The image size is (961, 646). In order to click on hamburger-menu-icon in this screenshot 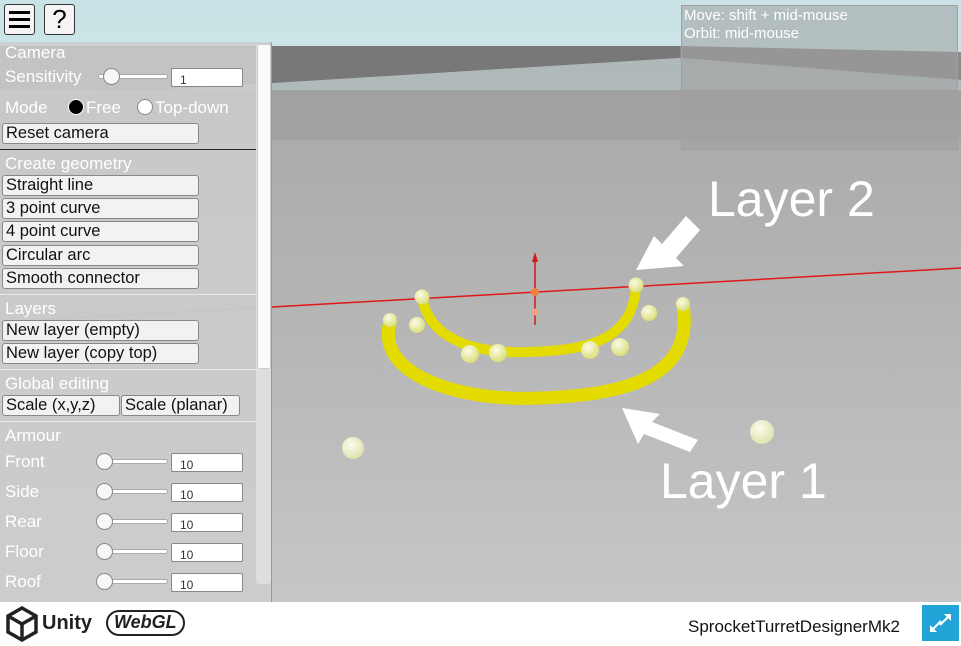, I will do `click(19, 19)`.